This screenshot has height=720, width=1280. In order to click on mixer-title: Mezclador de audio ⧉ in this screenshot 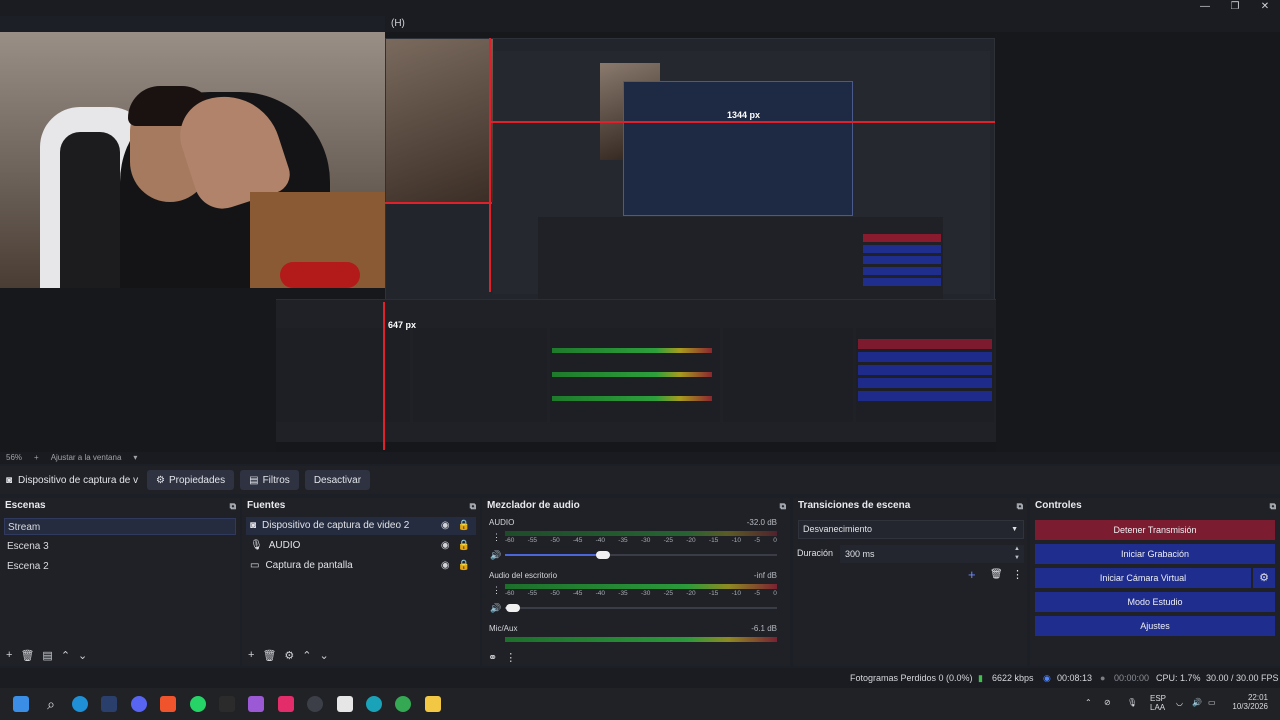, I will do `click(636, 506)`.